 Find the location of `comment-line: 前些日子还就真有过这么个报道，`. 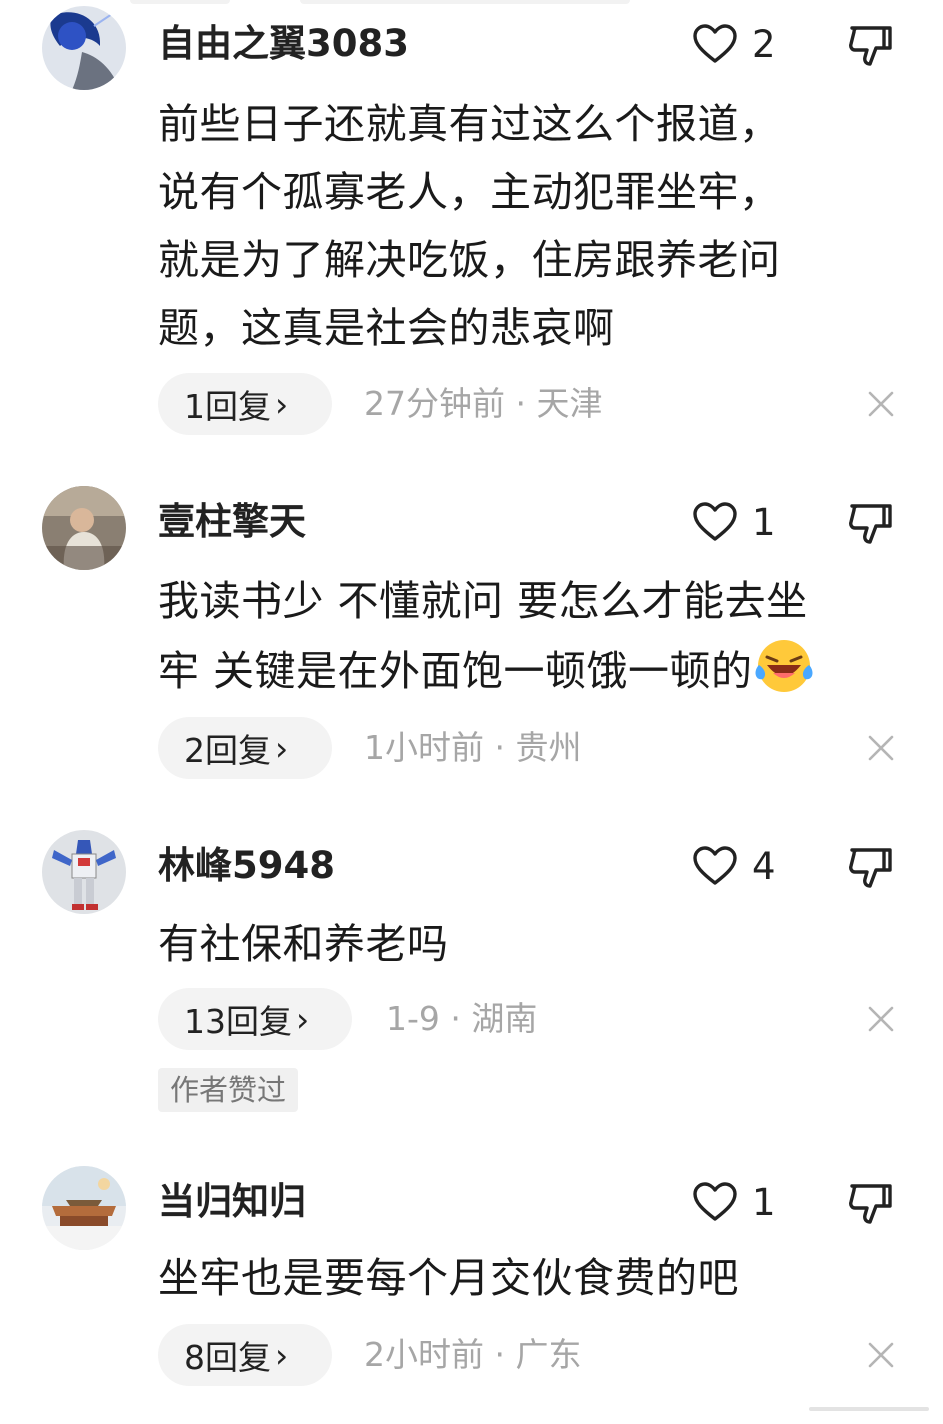

comment-line: 前些日子还就真有过这么个报道， is located at coordinates (469, 124).